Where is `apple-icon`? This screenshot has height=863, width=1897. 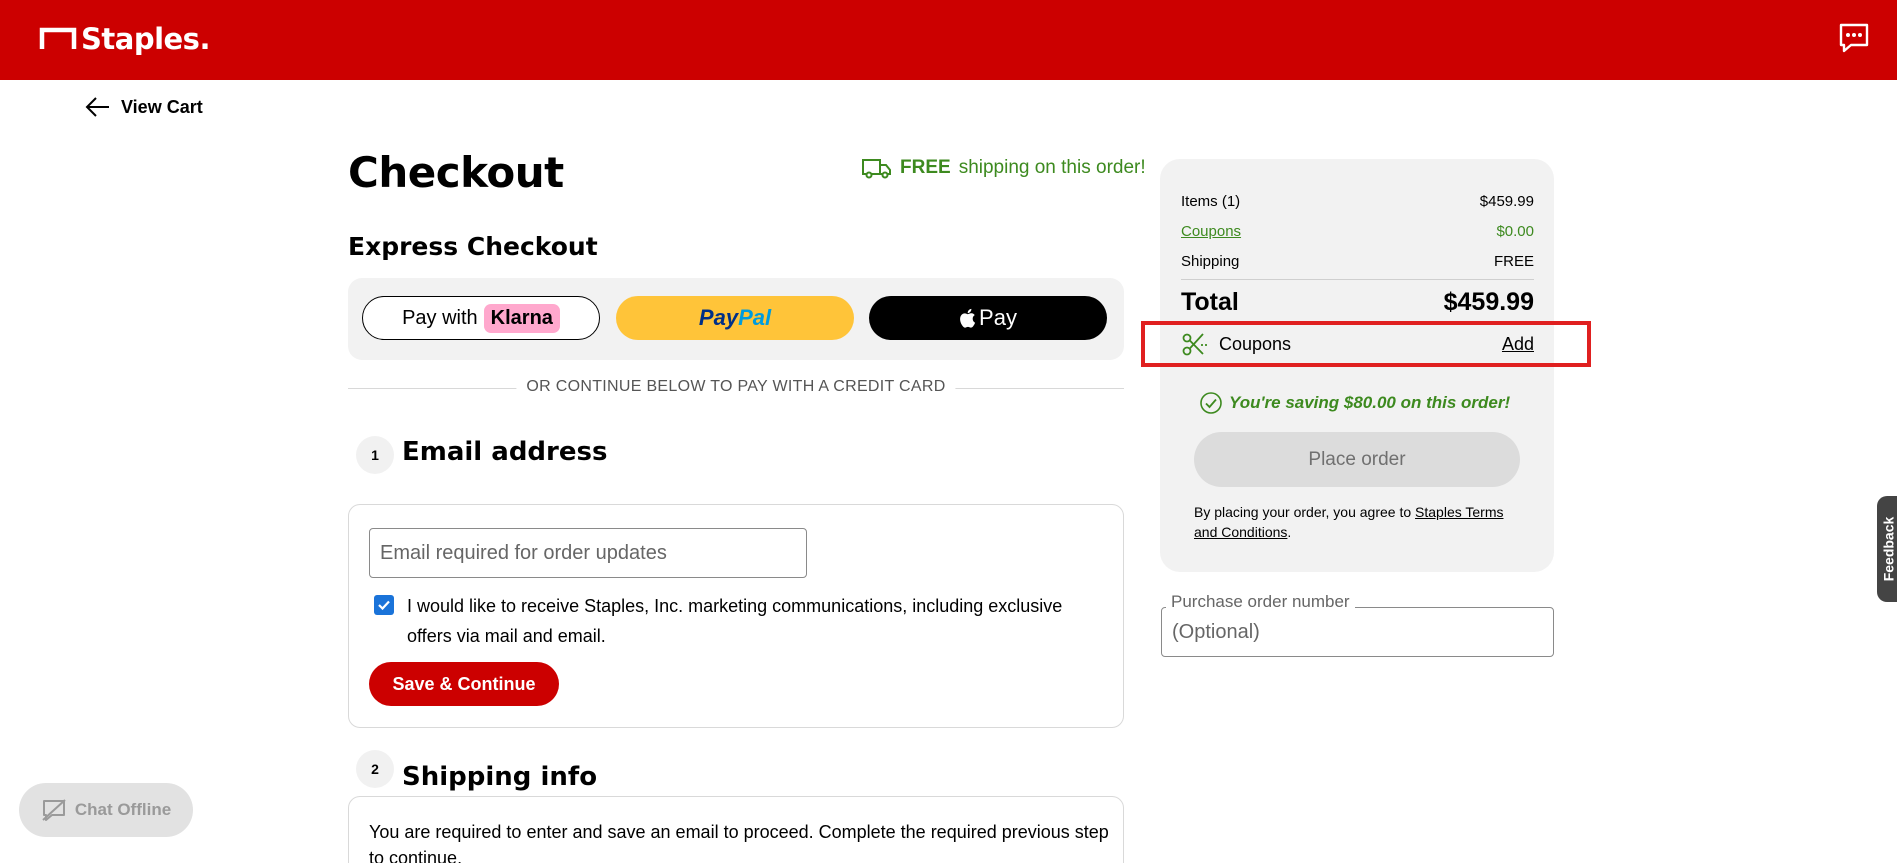
apple-icon is located at coordinates (968, 318).